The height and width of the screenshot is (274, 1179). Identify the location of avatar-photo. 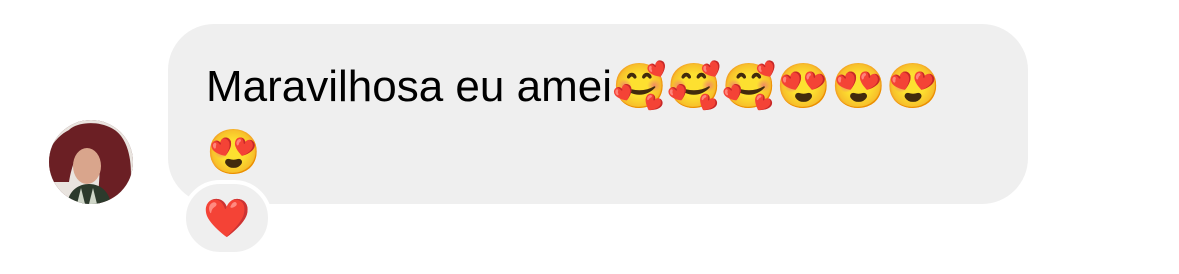
(91, 162).